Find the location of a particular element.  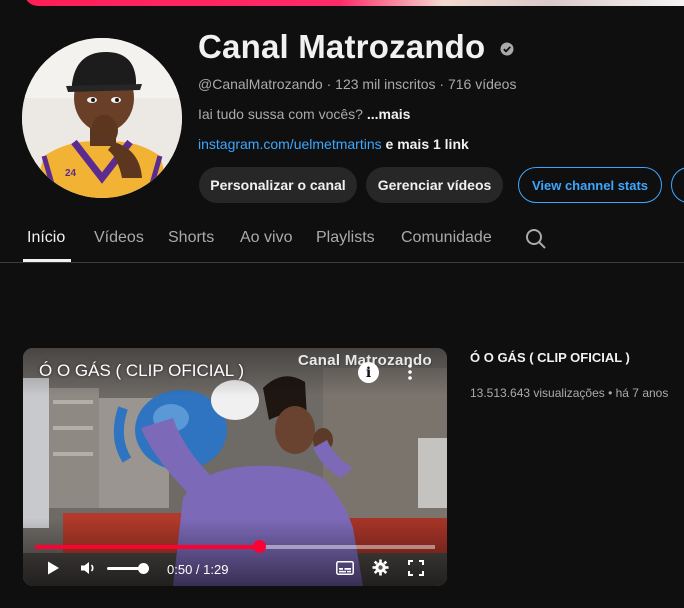

volume-slider is located at coordinates (128, 568).